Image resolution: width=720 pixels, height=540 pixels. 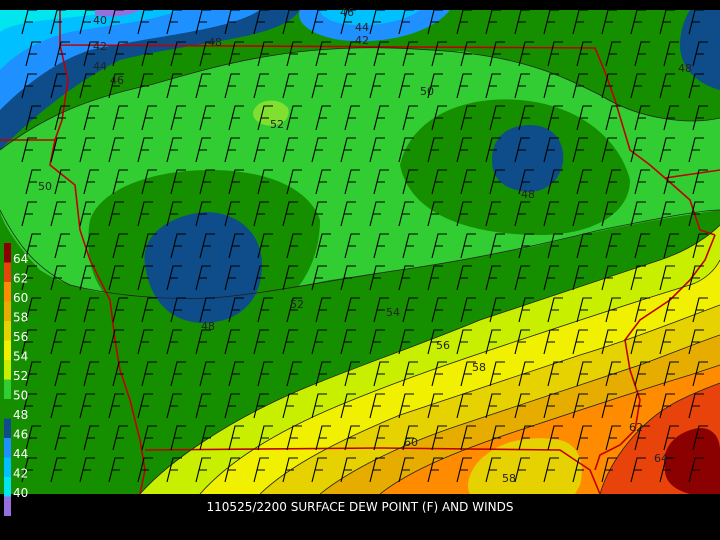 What do you see at coordinates (20, 434) in the screenshot?
I see `legend-label: 46` at bounding box center [20, 434].